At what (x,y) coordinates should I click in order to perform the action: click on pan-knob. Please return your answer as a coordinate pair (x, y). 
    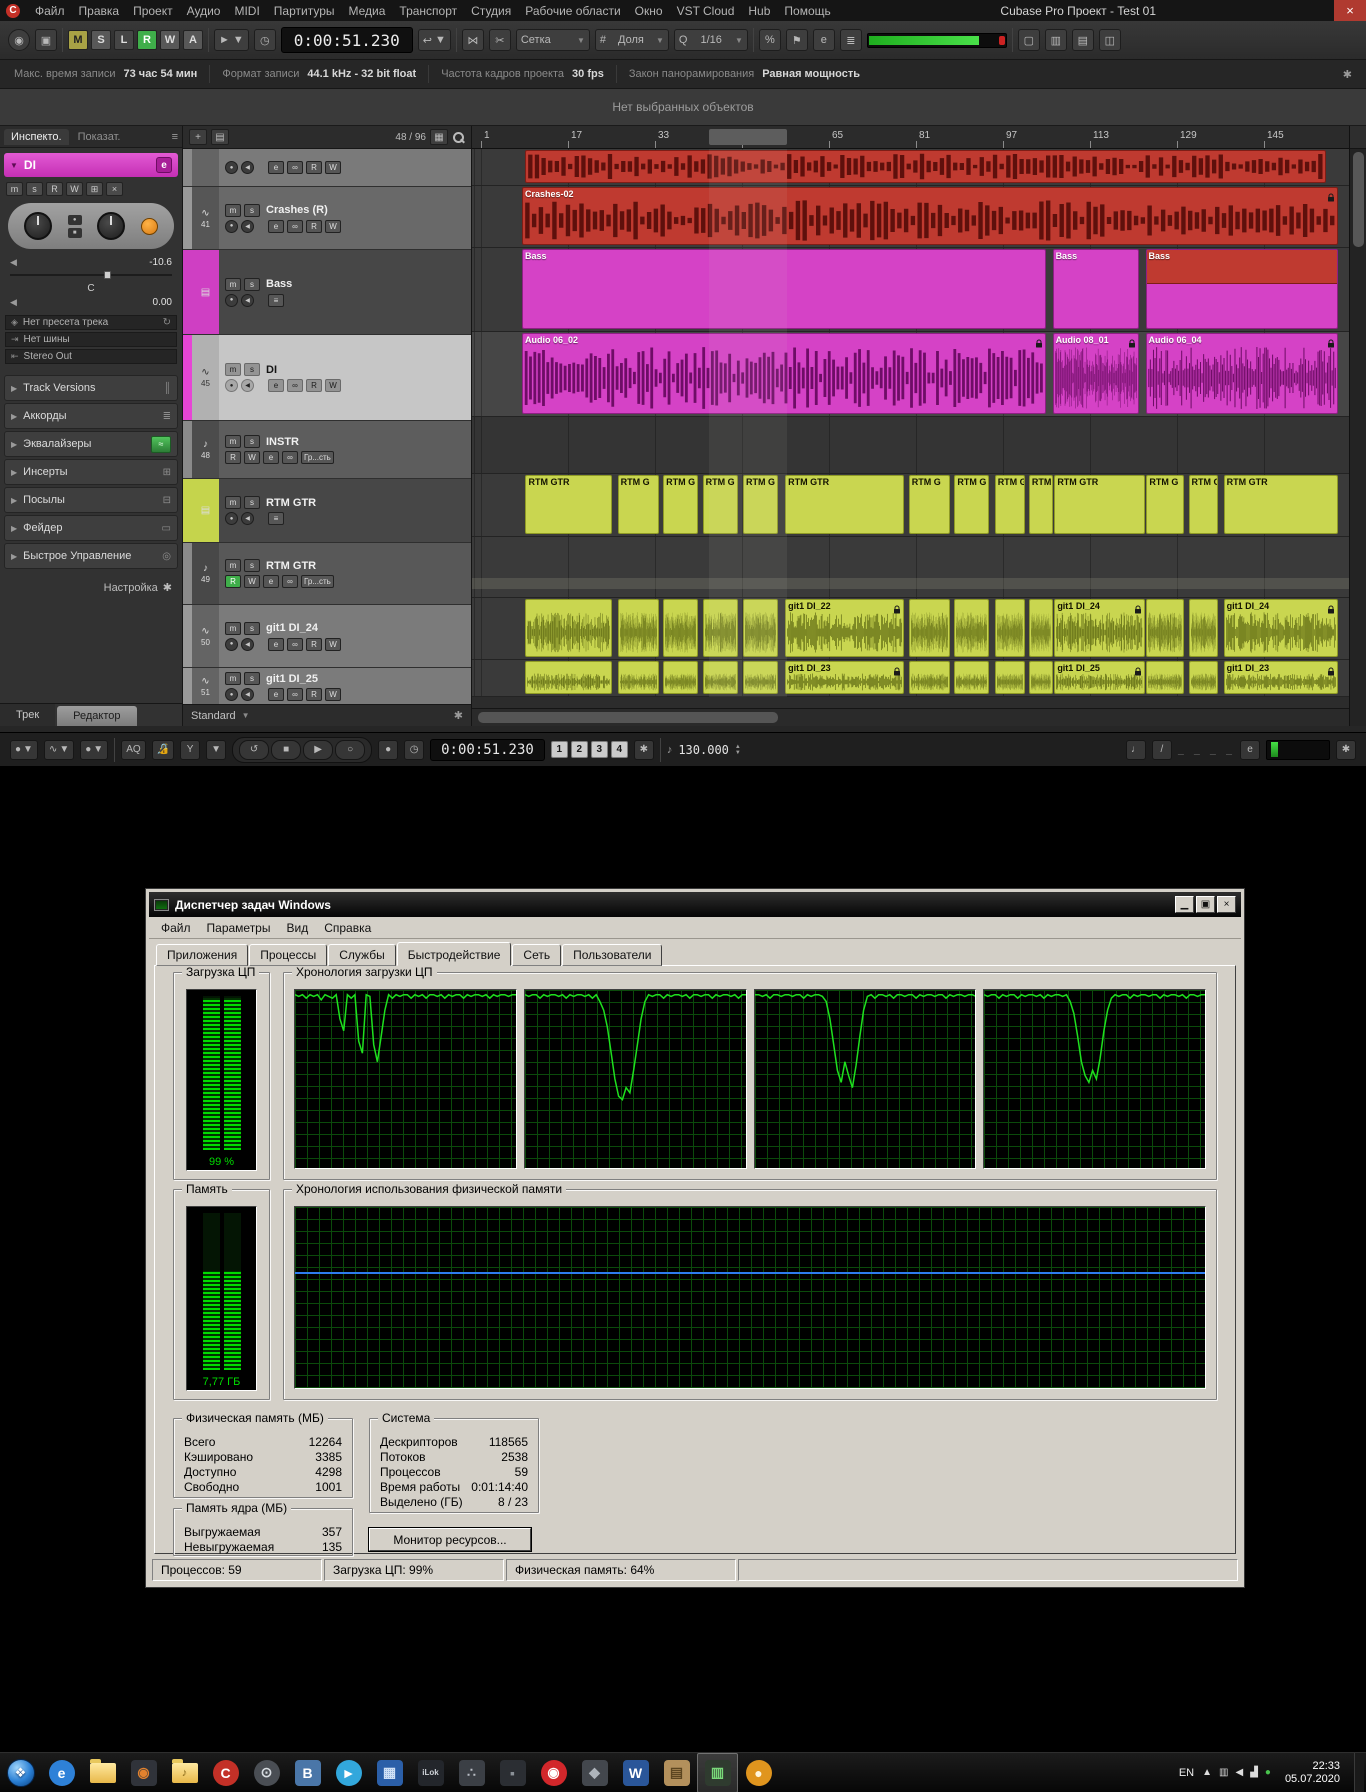
    Looking at the image, I should click on (111, 226).